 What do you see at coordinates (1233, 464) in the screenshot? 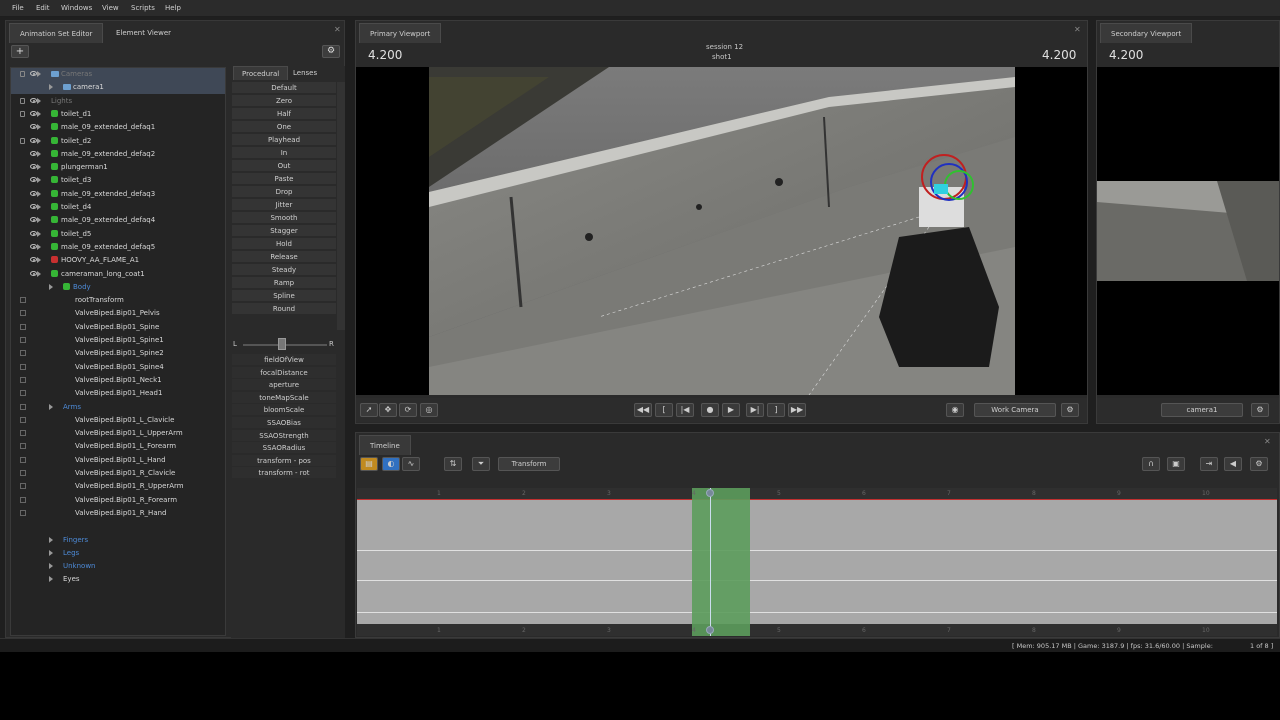
I see `speaker-icon: ◀` at bounding box center [1233, 464].